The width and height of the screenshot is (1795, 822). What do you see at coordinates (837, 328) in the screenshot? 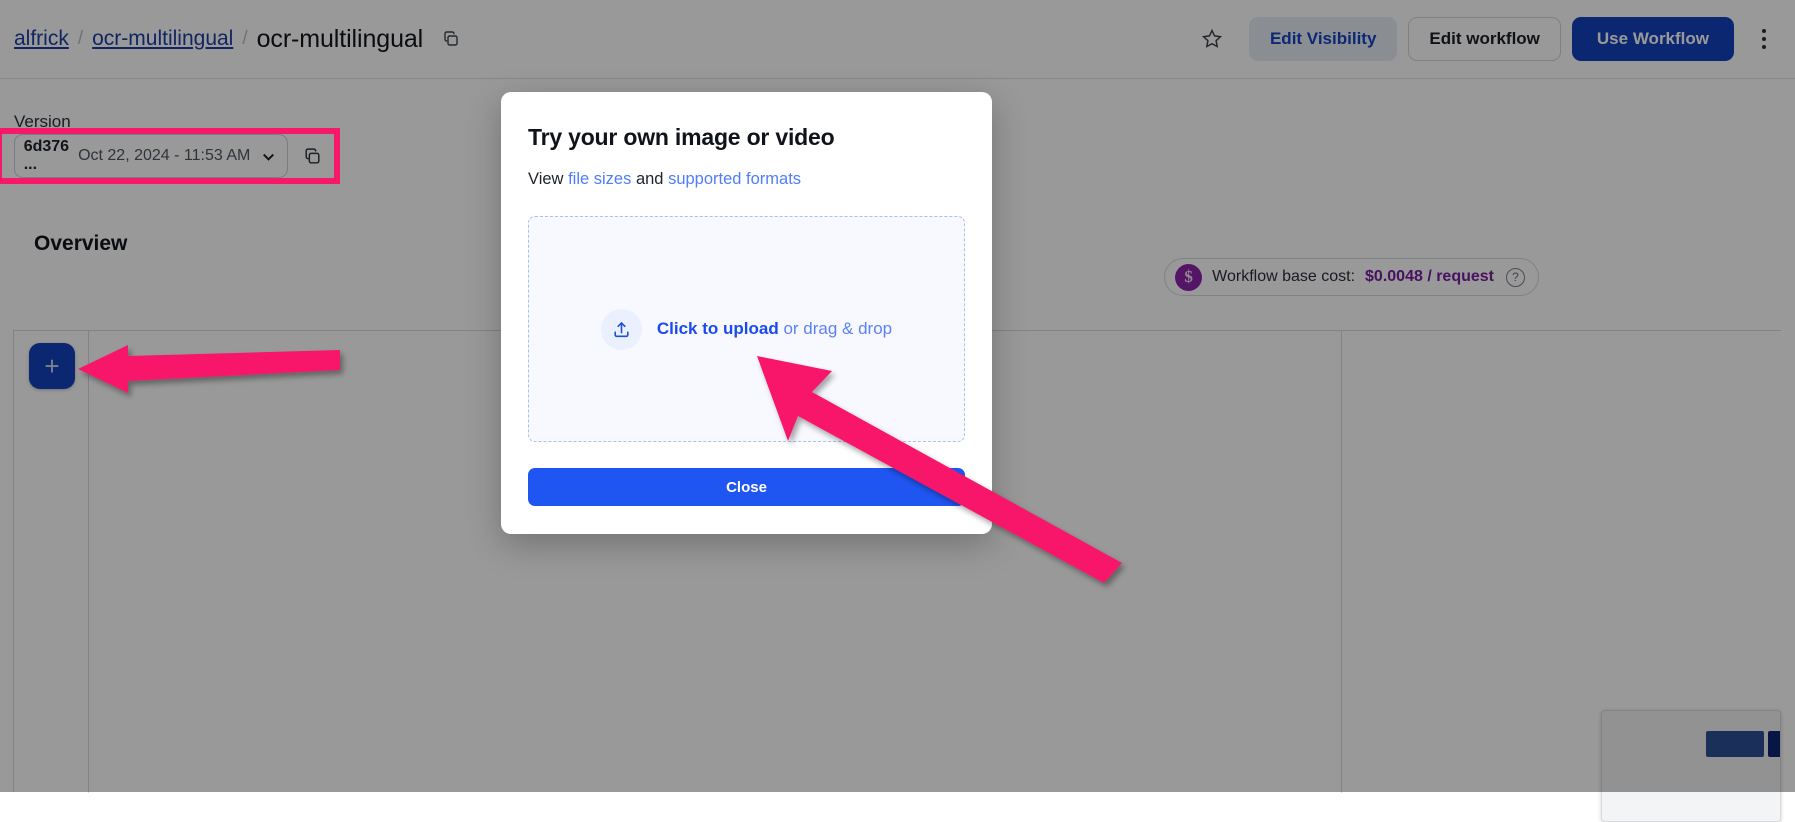
I see `drag-drop-label: or drag & drop` at bounding box center [837, 328].